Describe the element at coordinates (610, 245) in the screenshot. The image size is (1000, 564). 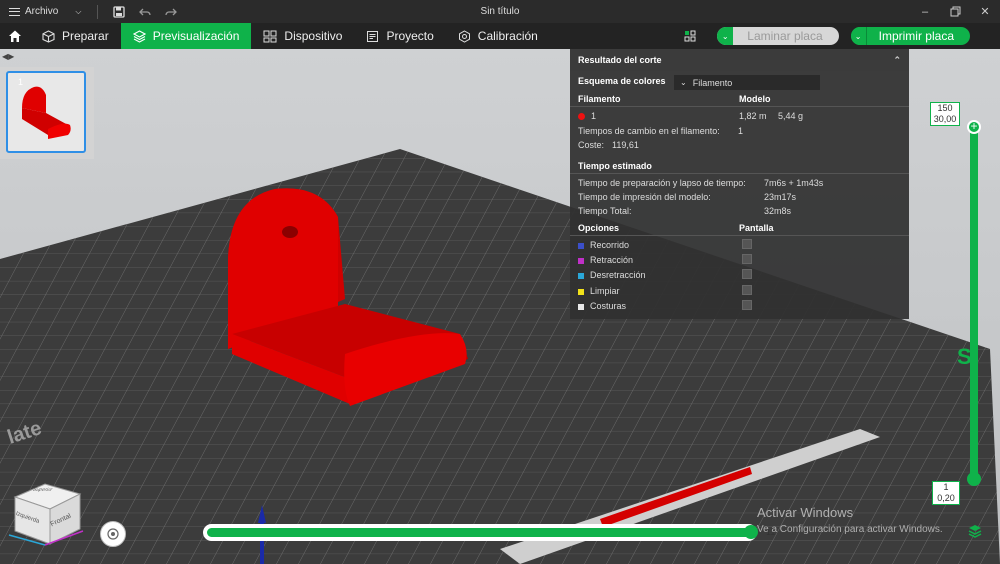
I see `option-label: Recorrido` at that location.